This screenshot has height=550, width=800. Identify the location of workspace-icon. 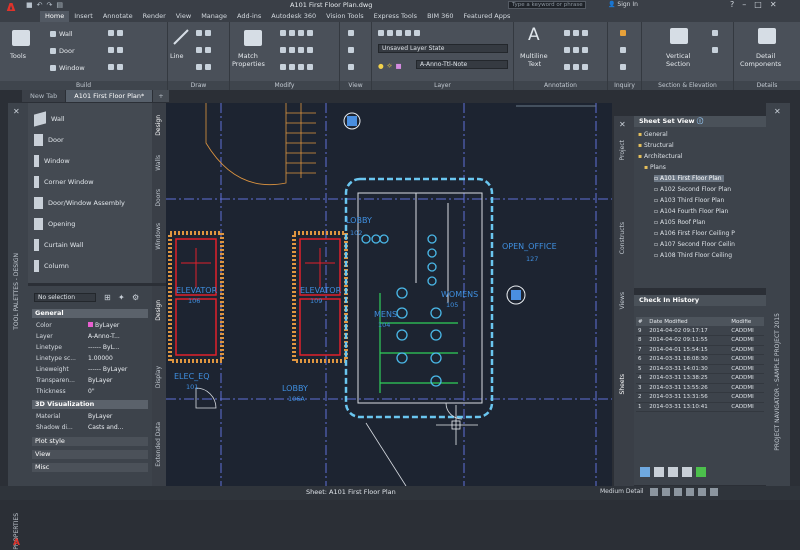
(666, 492).